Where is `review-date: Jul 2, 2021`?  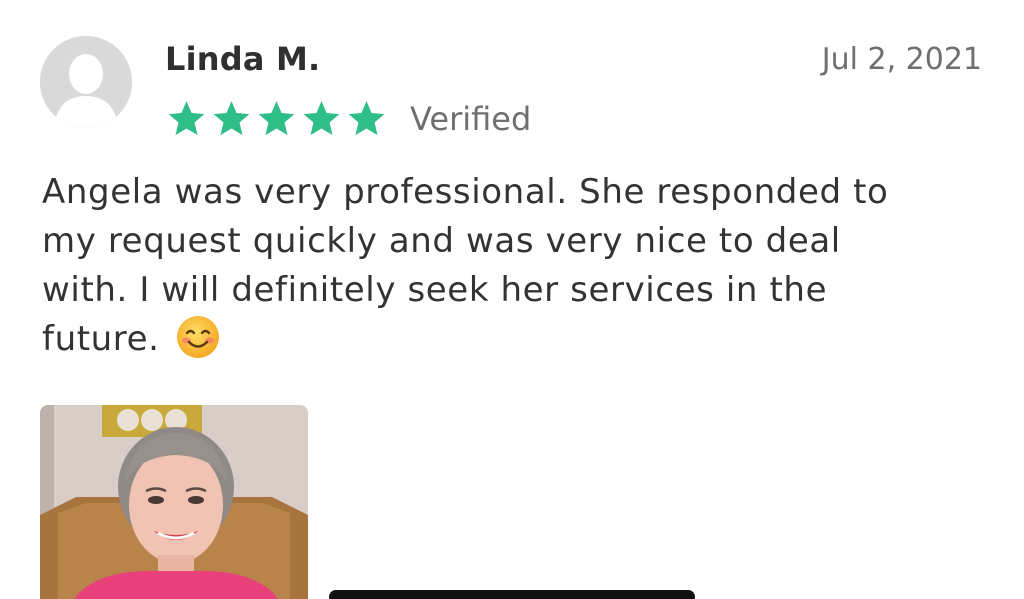 review-date: Jul 2, 2021 is located at coordinates (901, 59).